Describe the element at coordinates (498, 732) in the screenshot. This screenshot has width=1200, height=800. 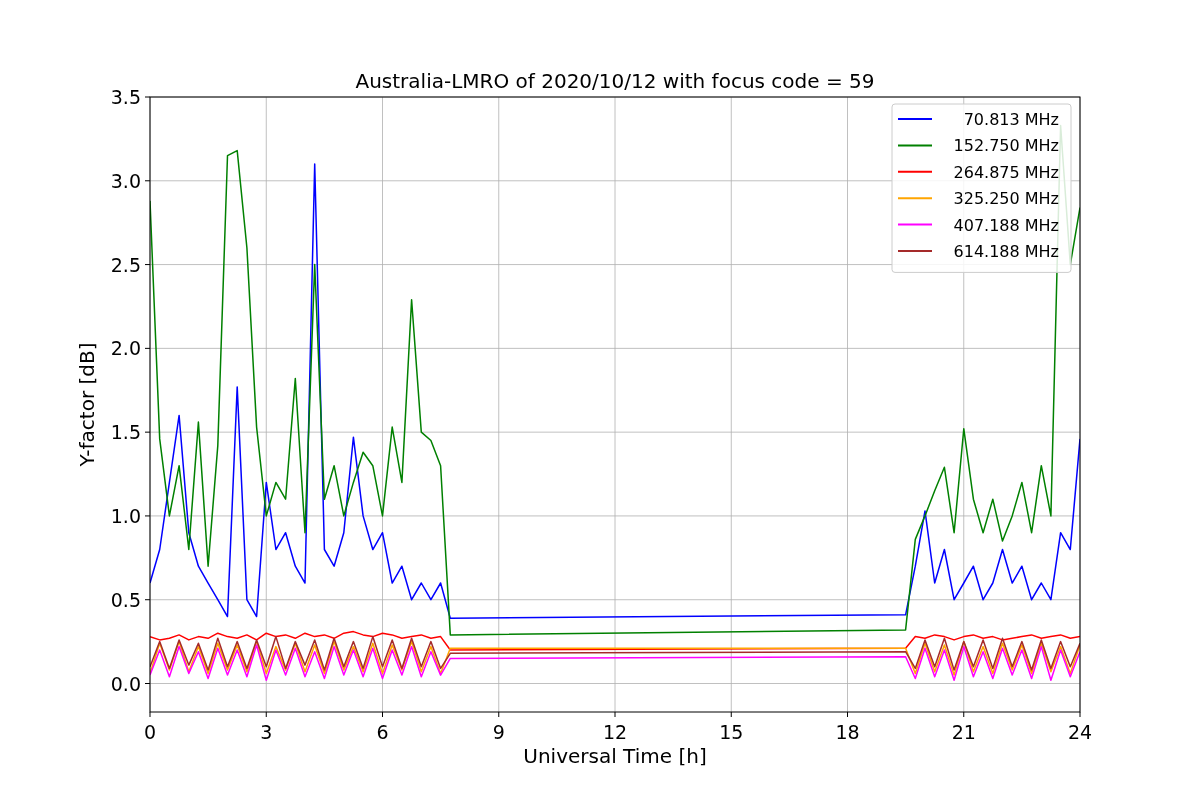
I see `x-tick-label: 9` at that location.